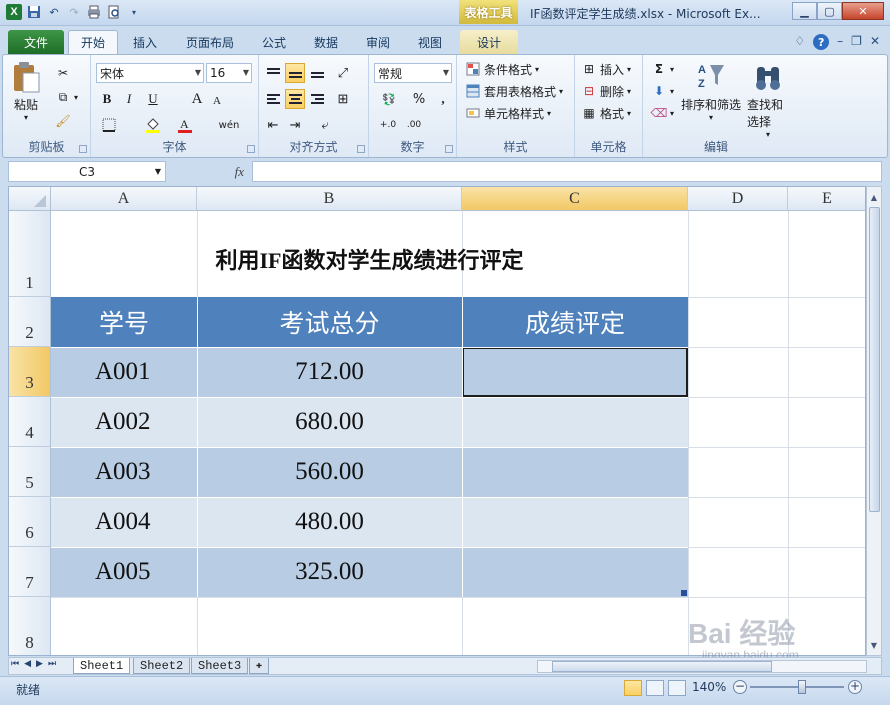 This screenshot has height=705, width=890. Describe the element at coordinates (840, 42) in the screenshot. I see `doc-minimize-icon: –` at that location.